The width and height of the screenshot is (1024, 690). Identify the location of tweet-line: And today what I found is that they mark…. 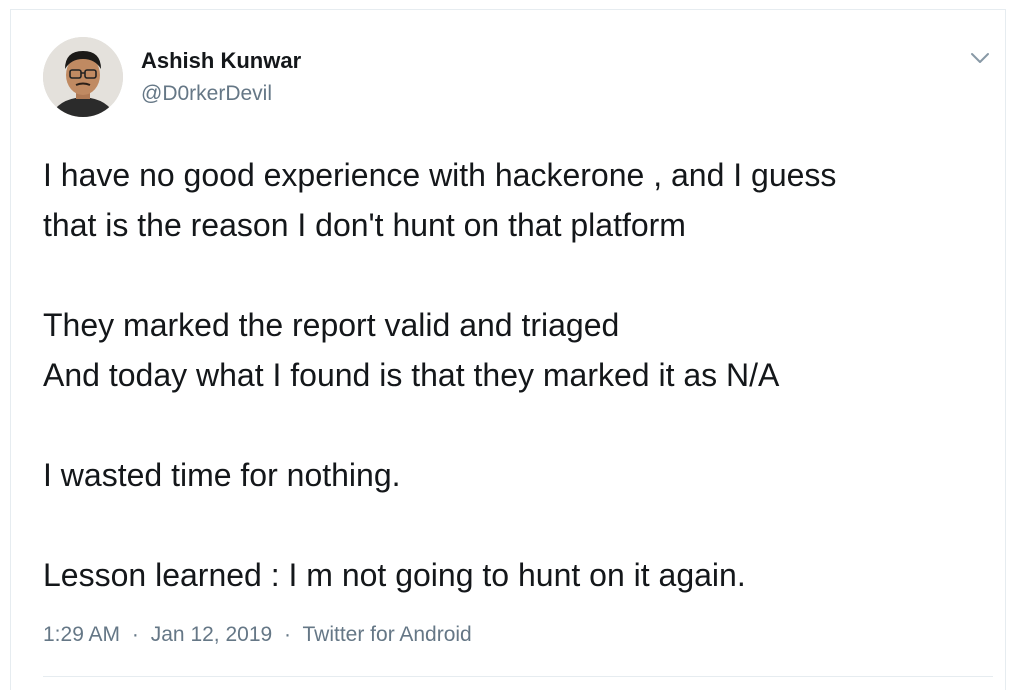
(411, 375).